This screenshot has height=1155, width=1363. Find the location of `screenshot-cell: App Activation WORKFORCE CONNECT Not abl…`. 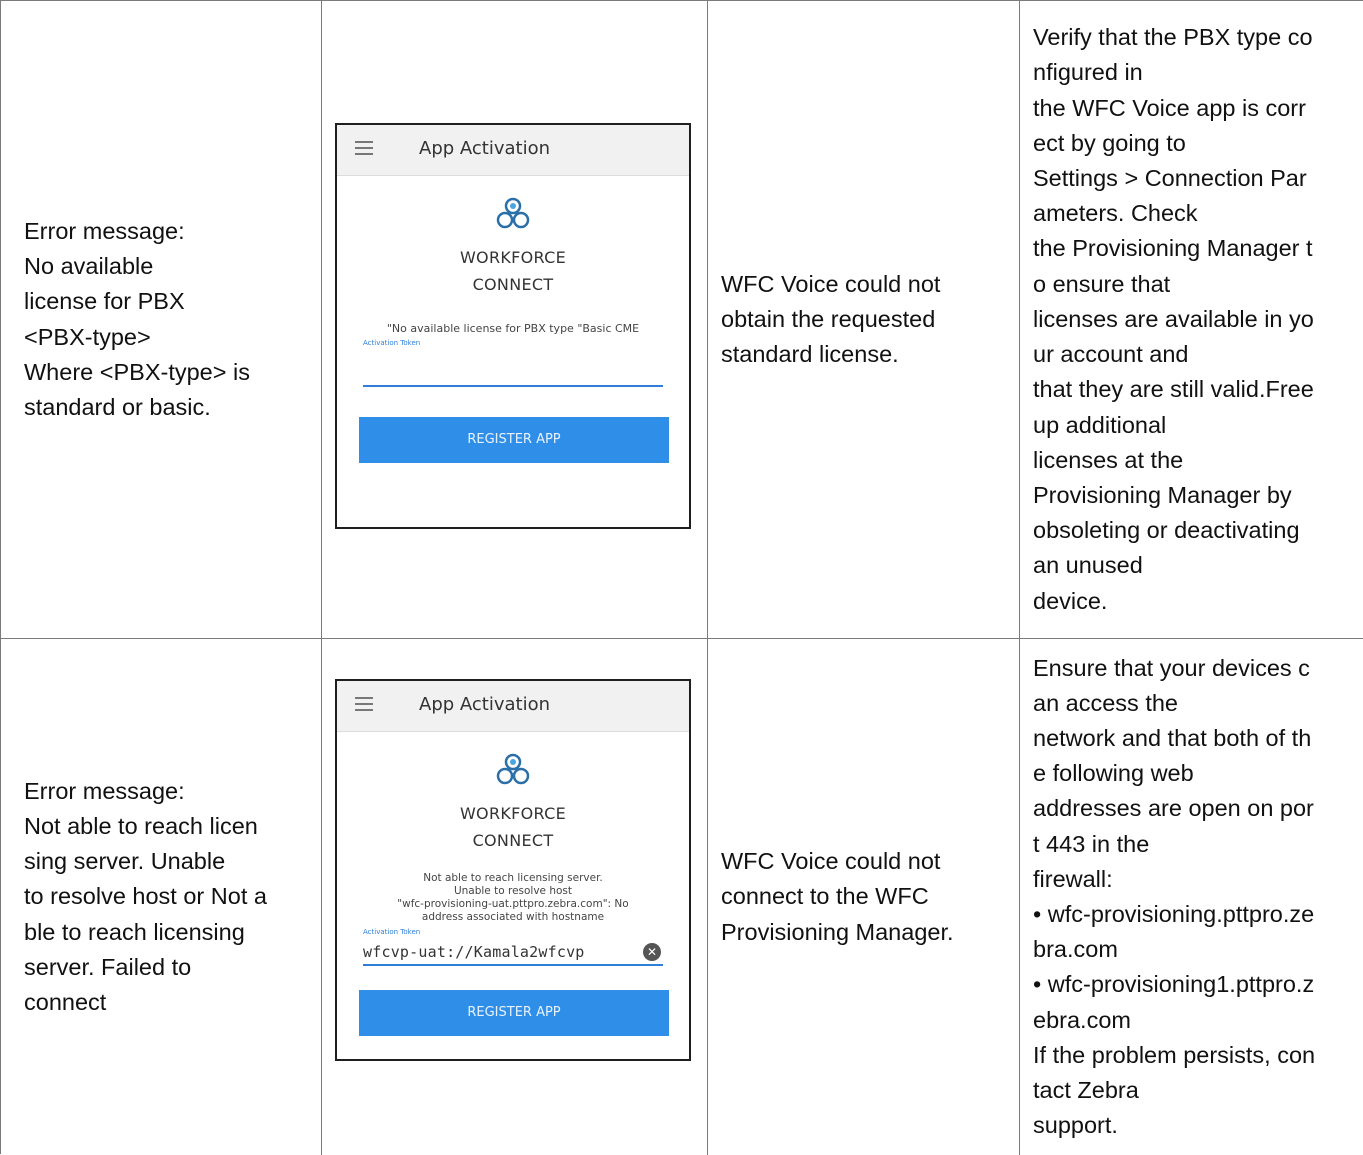

screenshot-cell: App Activation WORKFORCE CONNECT Not abl… is located at coordinates (515, 897).